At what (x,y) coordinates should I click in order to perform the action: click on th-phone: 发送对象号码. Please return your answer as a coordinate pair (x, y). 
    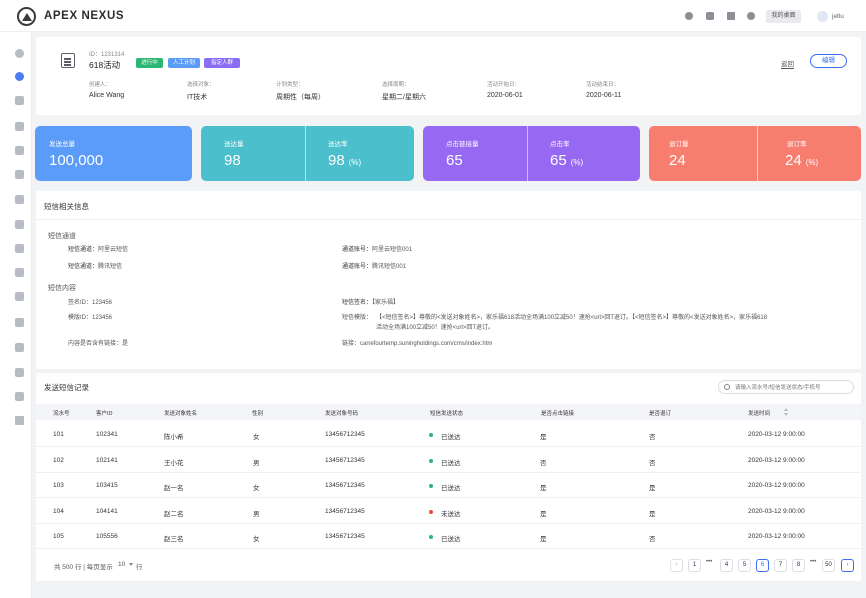
    Looking at the image, I should click on (342, 414).